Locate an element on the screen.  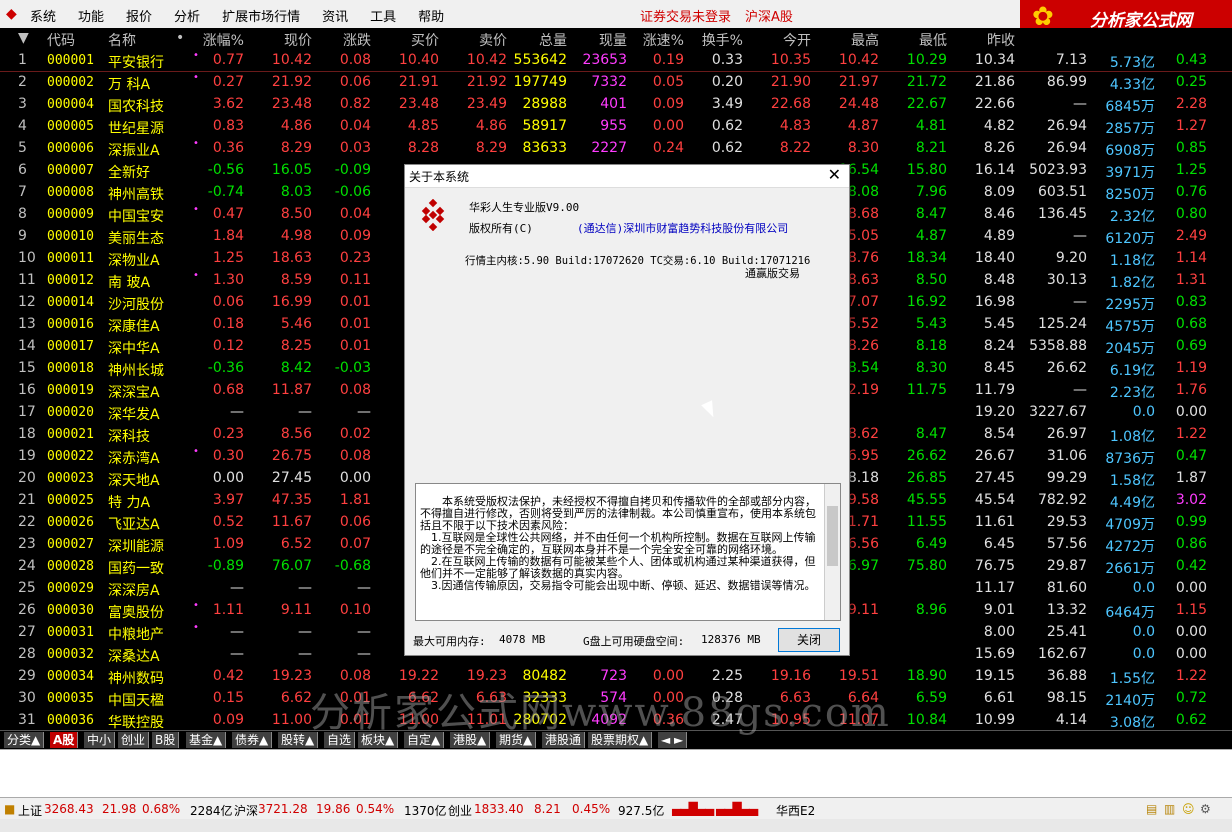
market-tab: 中小 is located at coordinates (100, 740).